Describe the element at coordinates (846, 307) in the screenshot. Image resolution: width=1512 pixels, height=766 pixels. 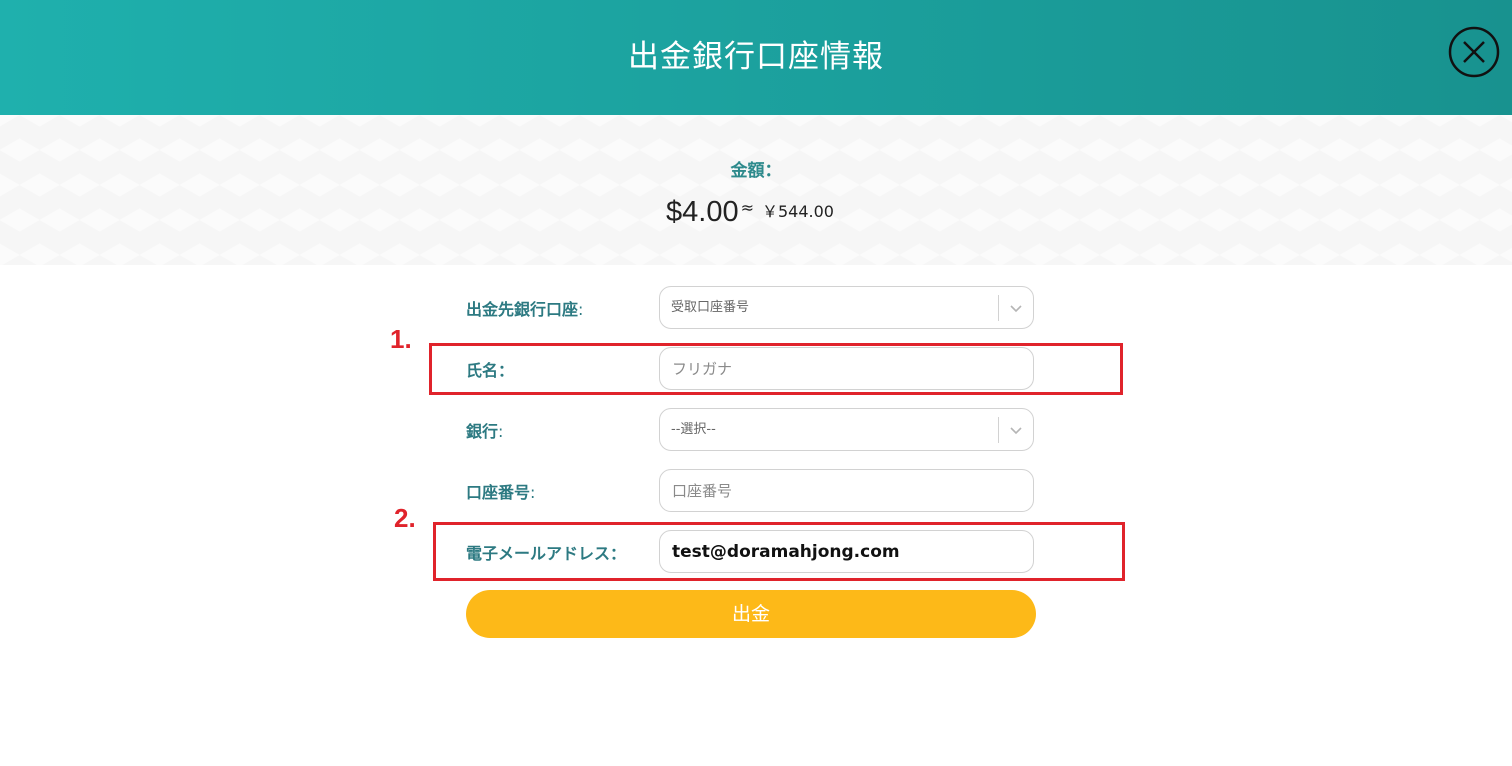
I see `account-select: 受取口座番号` at that location.